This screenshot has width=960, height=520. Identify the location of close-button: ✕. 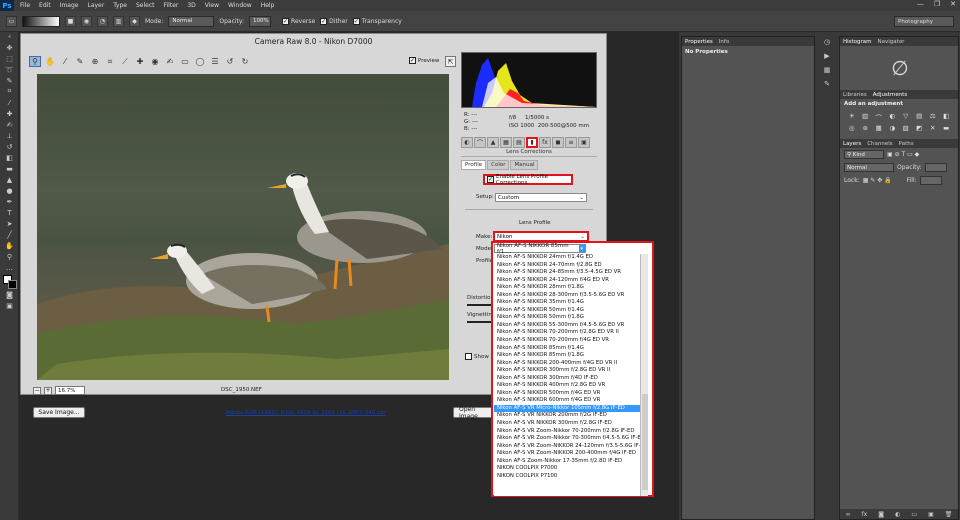
(953, 4).